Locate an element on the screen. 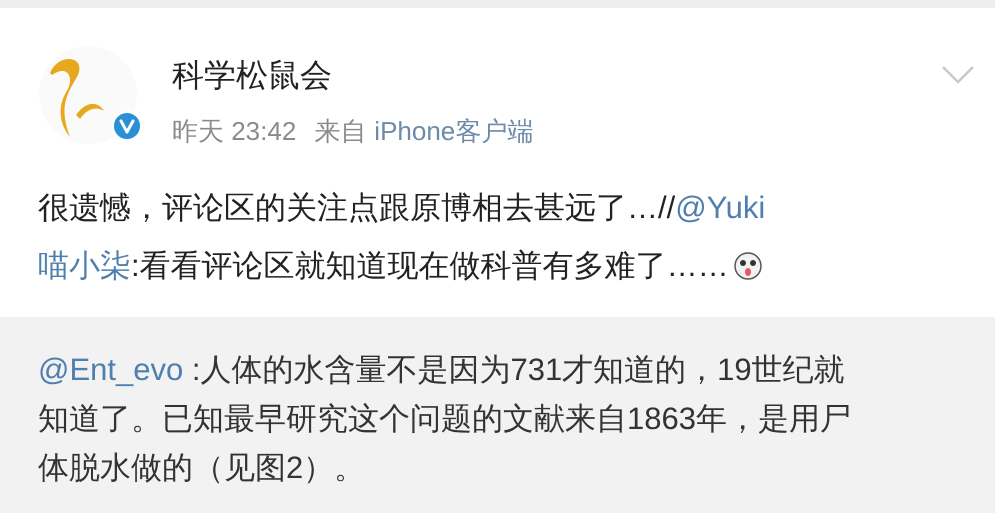 Image resolution: width=995 pixels, height=513 pixels. author-name: 科学松鼠会 is located at coordinates (353, 75).